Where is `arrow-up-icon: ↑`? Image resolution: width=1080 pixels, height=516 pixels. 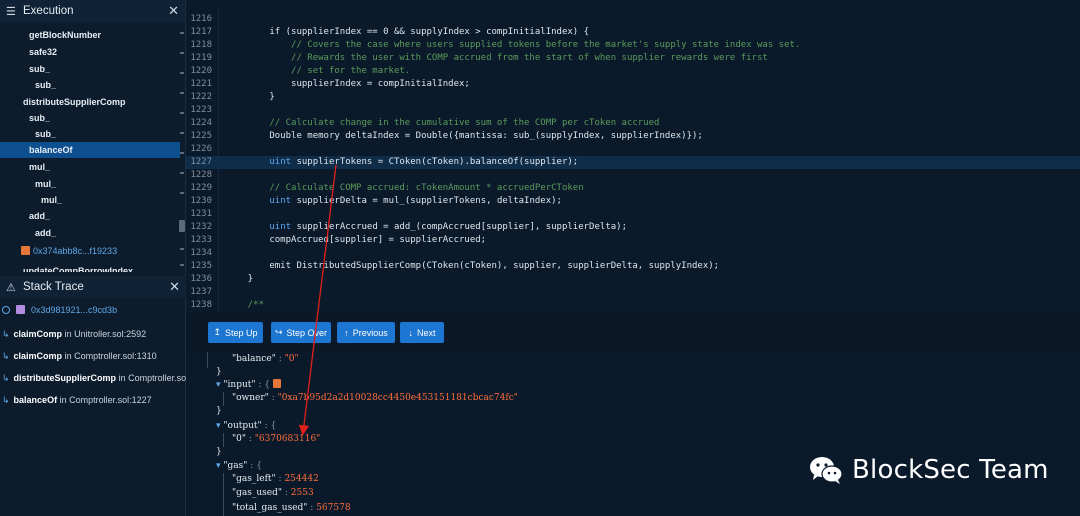
arrow-up-icon: ↑ is located at coordinates (346, 332).